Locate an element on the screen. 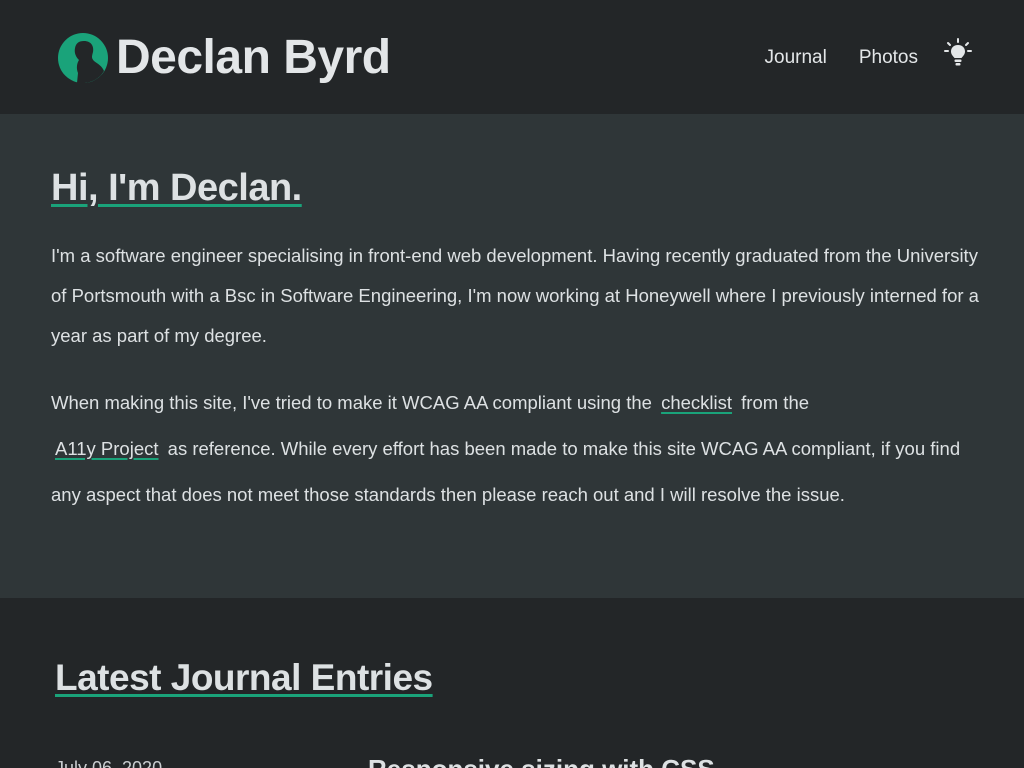  home-link: Declan Byrd is located at coordinates (224, 58).